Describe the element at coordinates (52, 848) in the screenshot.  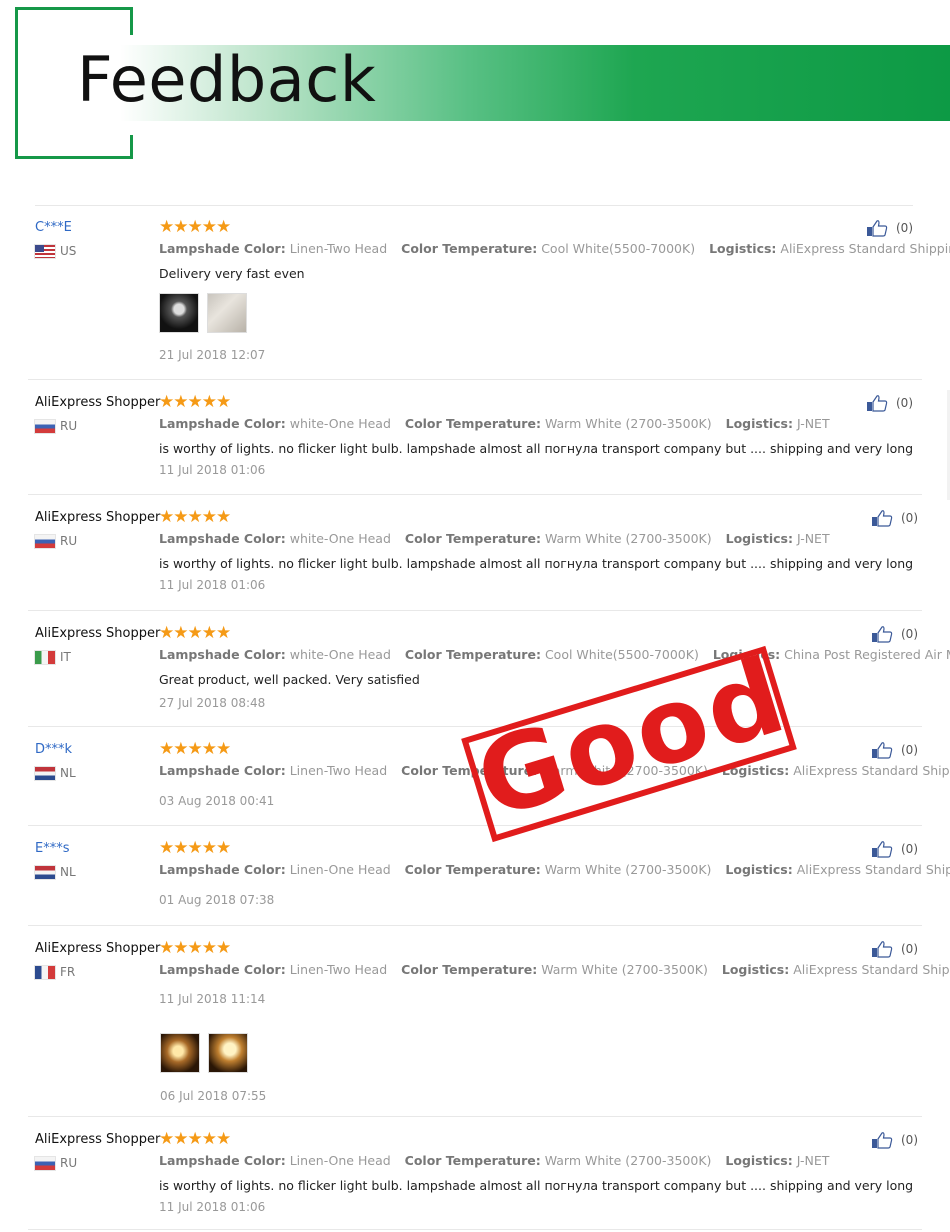
I see `reviewer-name: E***s` at that location.